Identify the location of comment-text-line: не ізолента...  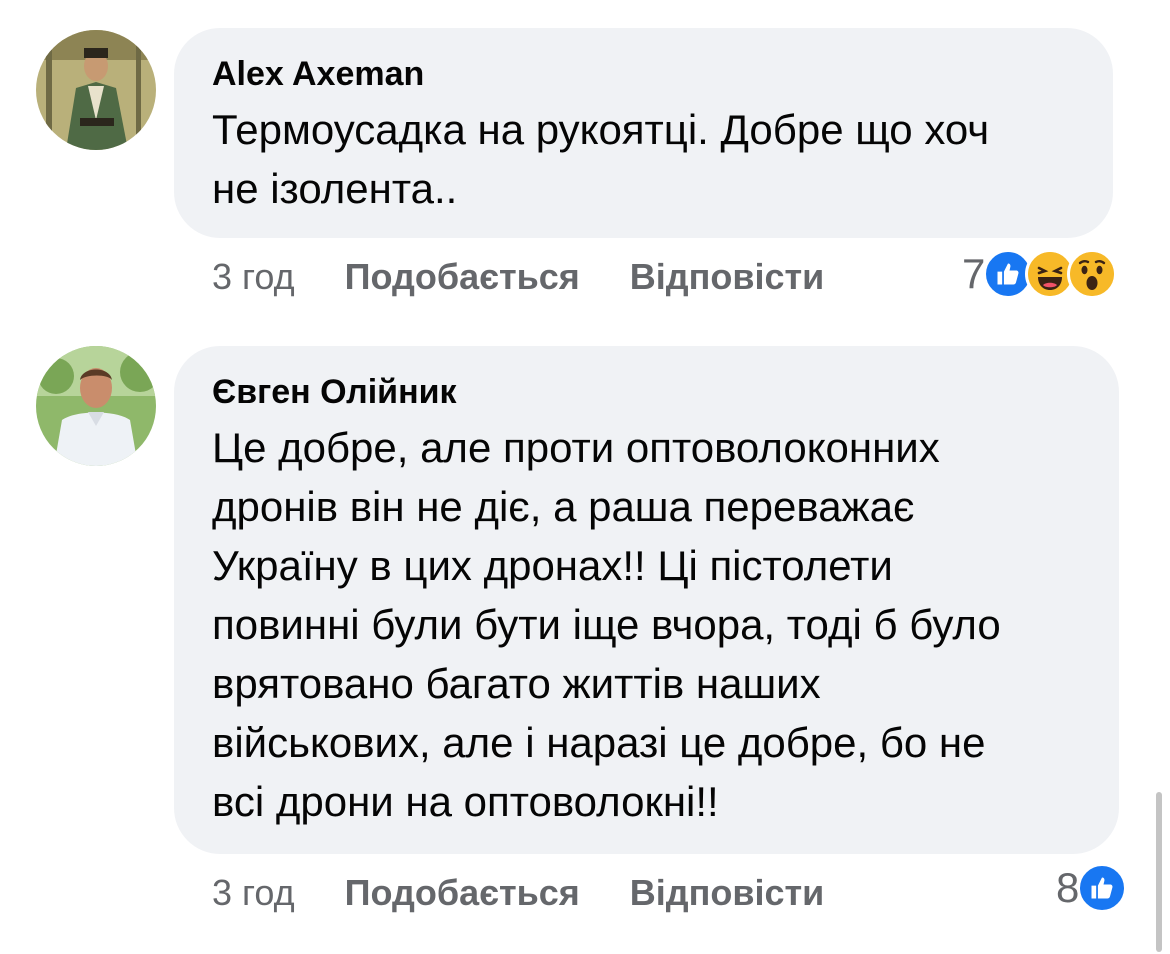
(335, 188).